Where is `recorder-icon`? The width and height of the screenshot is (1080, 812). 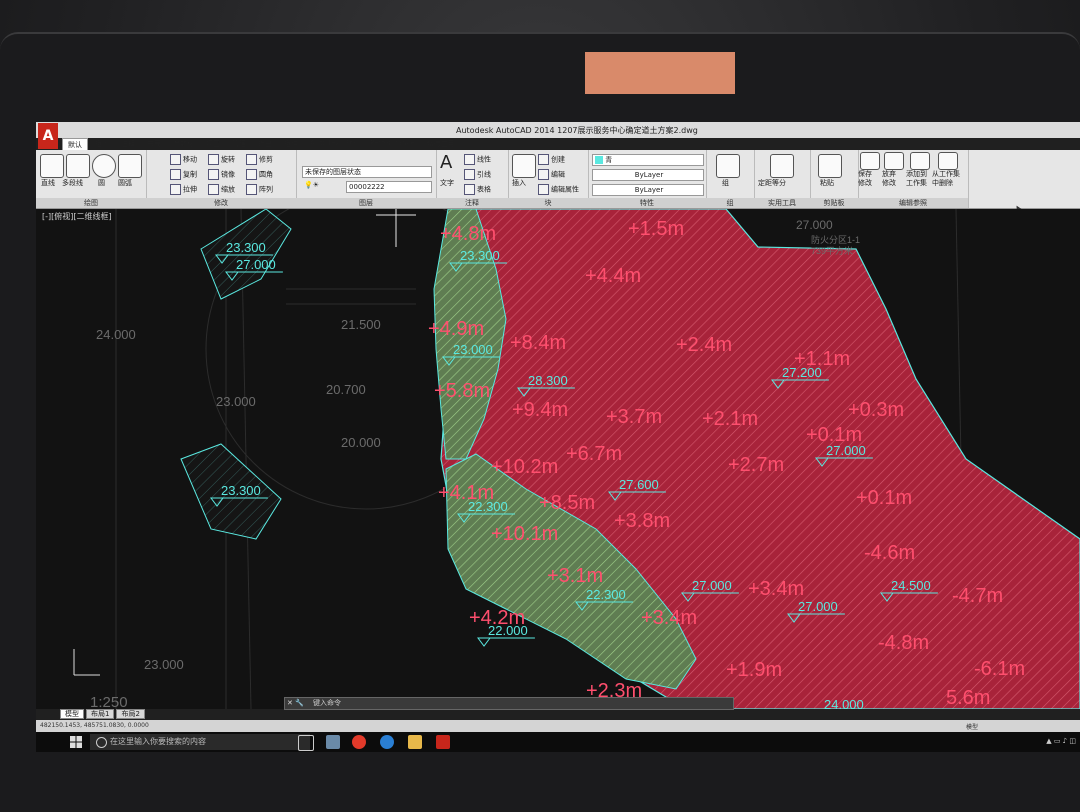 recorder-icon is located at coordinates (359, 742).